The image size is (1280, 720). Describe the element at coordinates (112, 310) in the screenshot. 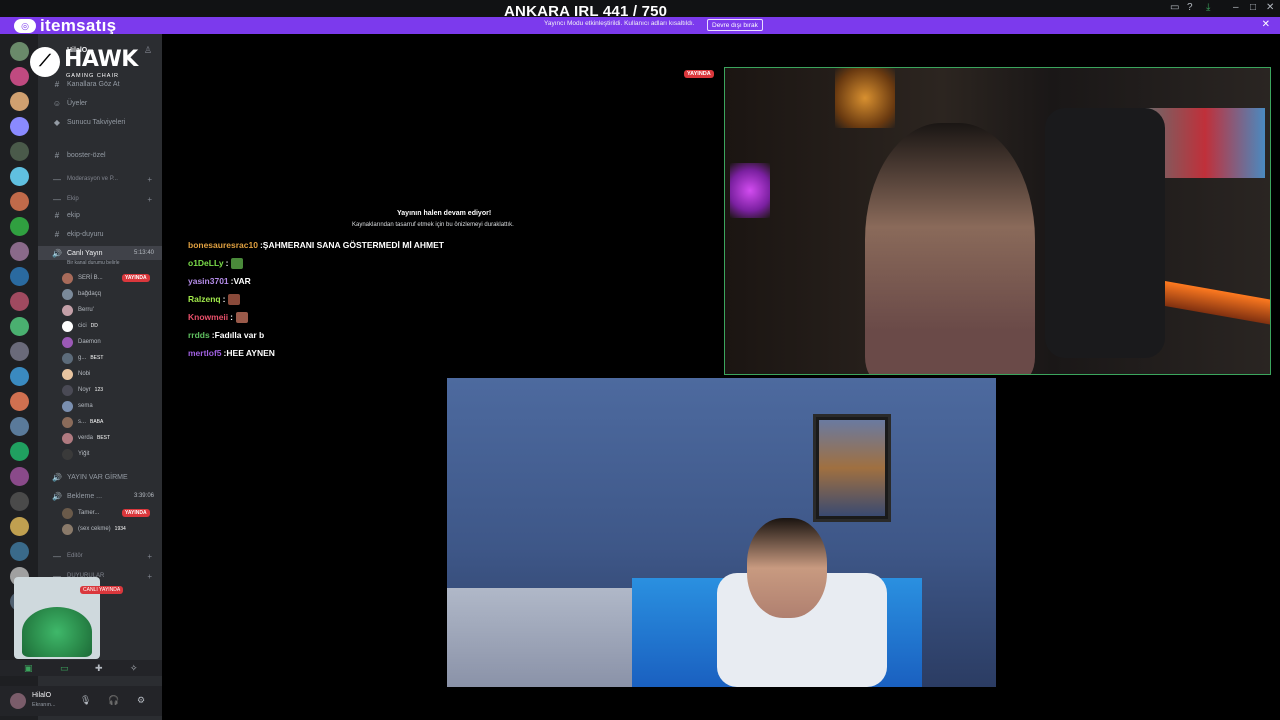

I see `voice-member: Berru'` at that location.